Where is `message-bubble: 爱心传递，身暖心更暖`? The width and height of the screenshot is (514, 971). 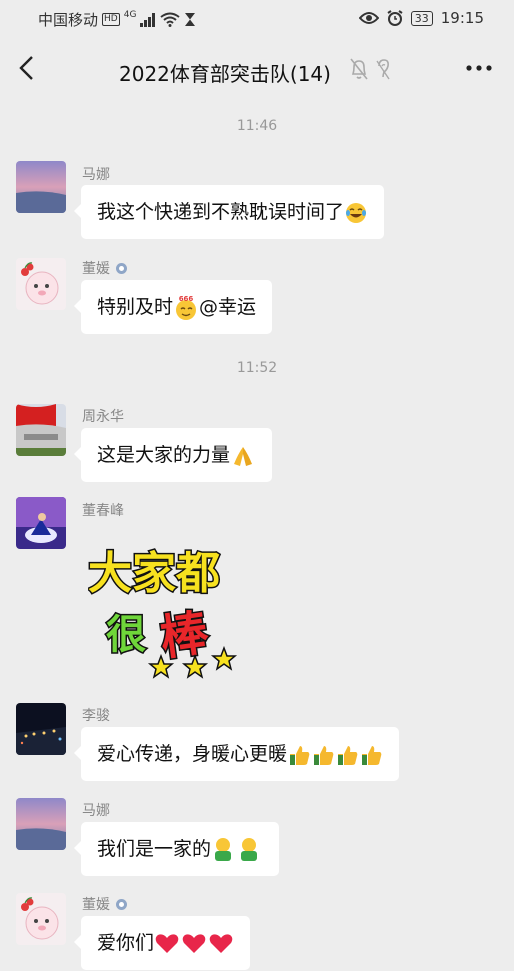
message-bubble: 爱心传递，身暖心更暖 is located at coordinates (236, 754).